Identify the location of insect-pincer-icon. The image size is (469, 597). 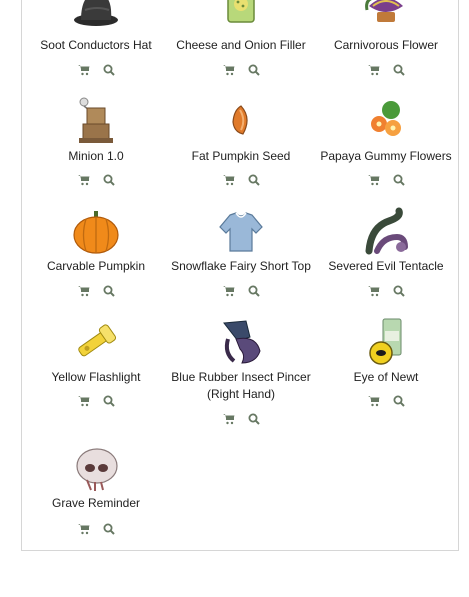
(241, 342).